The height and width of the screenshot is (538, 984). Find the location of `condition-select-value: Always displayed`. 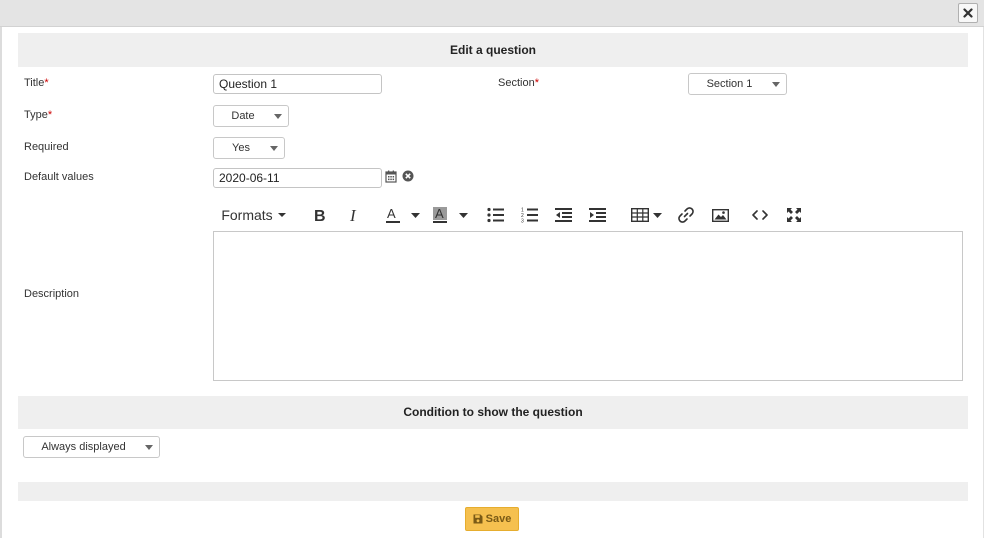

condition-select-value: Always displayed is located at coordinates (83, 447).